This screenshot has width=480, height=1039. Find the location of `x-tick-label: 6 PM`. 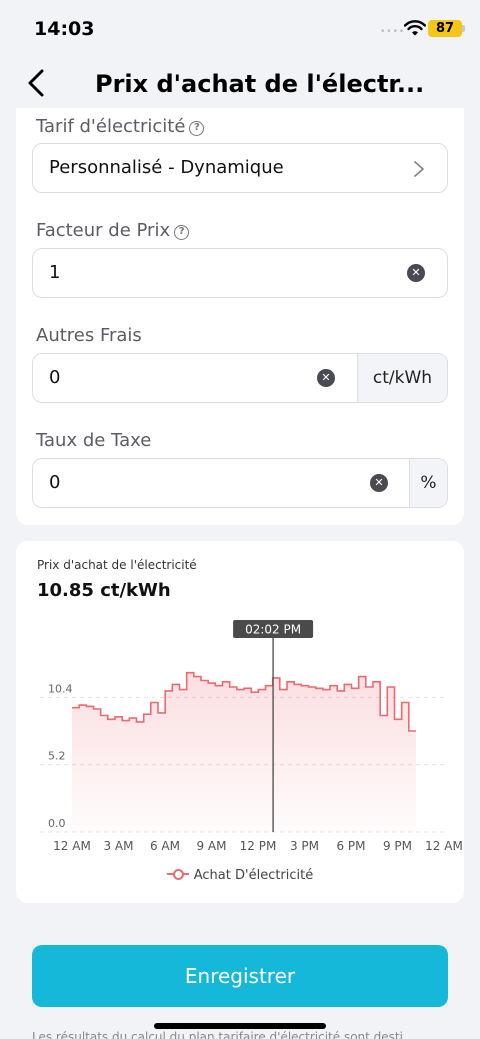

x-tick-label: 6 PM is located at coordinates (350, 846).